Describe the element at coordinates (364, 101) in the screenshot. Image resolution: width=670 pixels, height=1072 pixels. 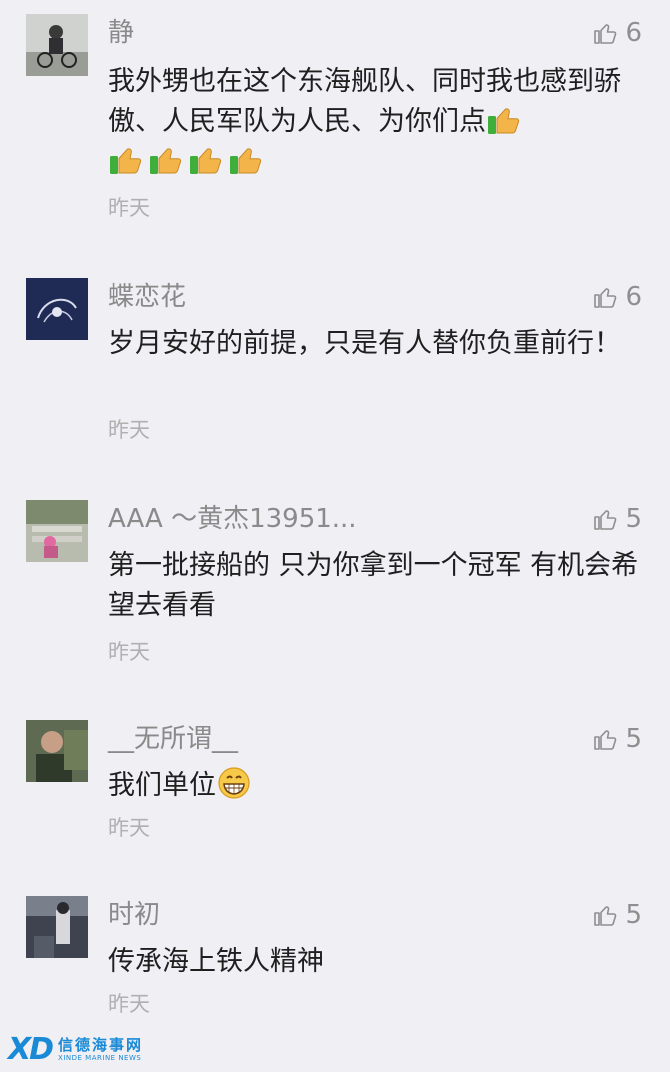
I see `comment-text: 我外甥也在这个东海舰队、同时我也感到骄傲、人民军队为人民、为你们点` at that location.